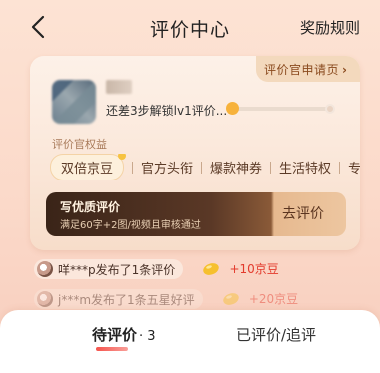 This screenshot has height=373, width=380. What do you see at coordinates (130, 225) in the screenshot?
I see `write-review-requirements: 满足60字+2图/视频且审核通过` at bounding box center [130, 225].